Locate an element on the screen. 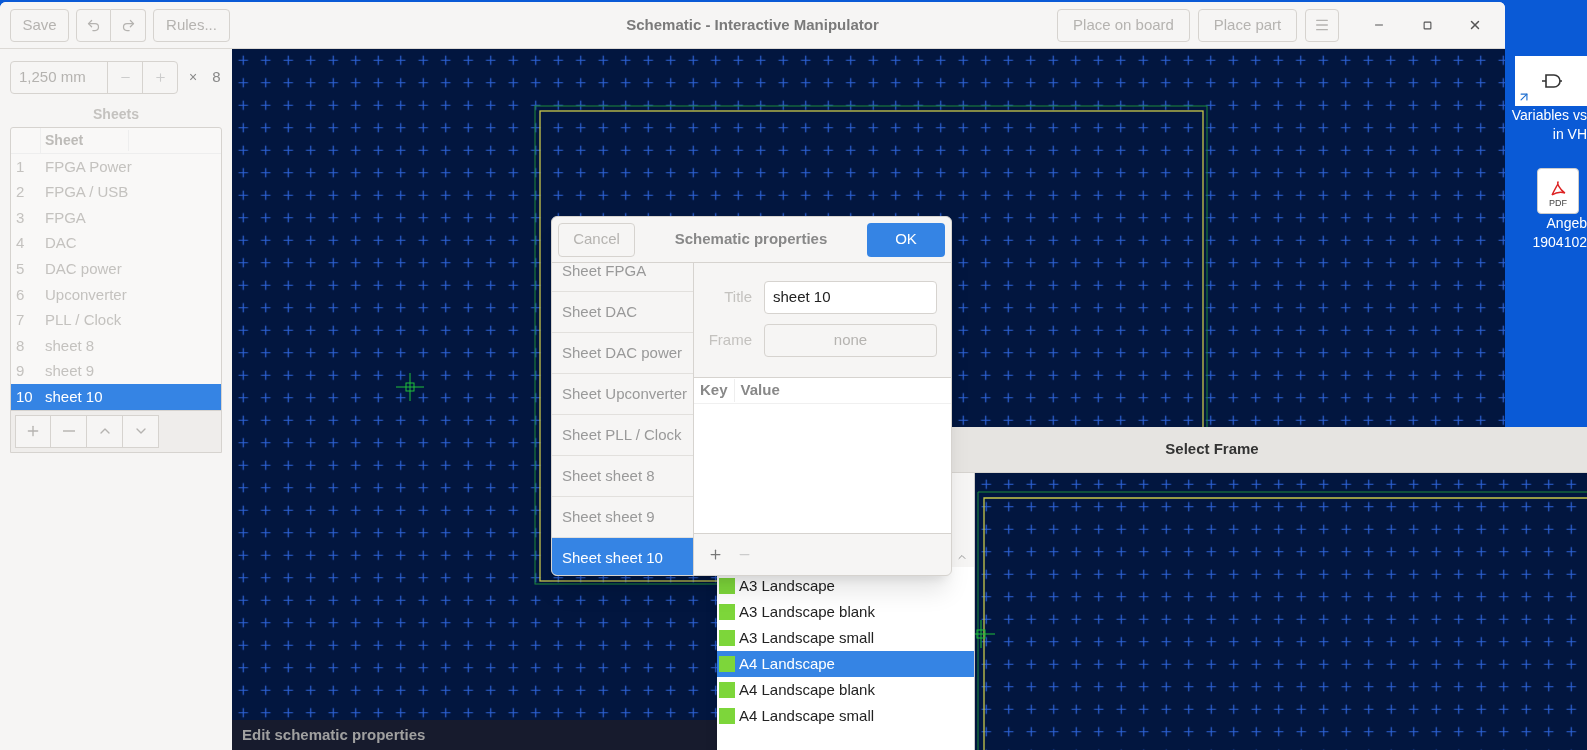 The width and height of the screenshot is (1587, 750). undo-icon is located at coordinates (93, 25).